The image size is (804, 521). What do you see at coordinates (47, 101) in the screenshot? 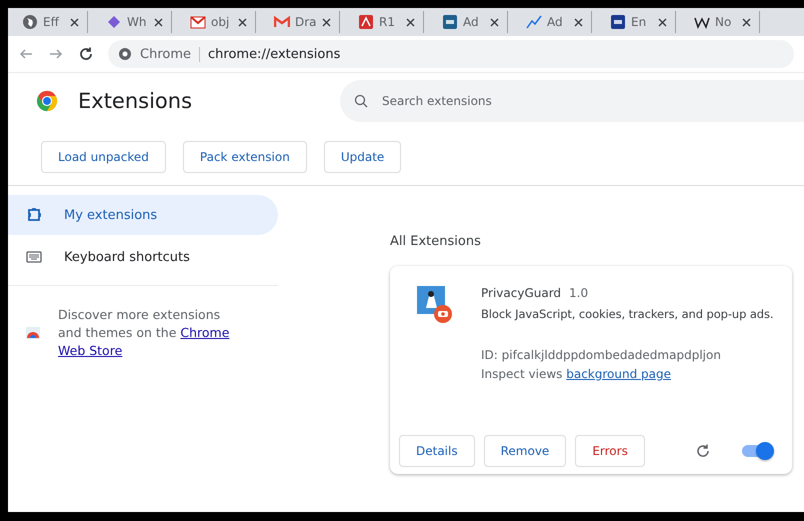
I see `chrome-logo-icon` at bounding box center [47, 101].